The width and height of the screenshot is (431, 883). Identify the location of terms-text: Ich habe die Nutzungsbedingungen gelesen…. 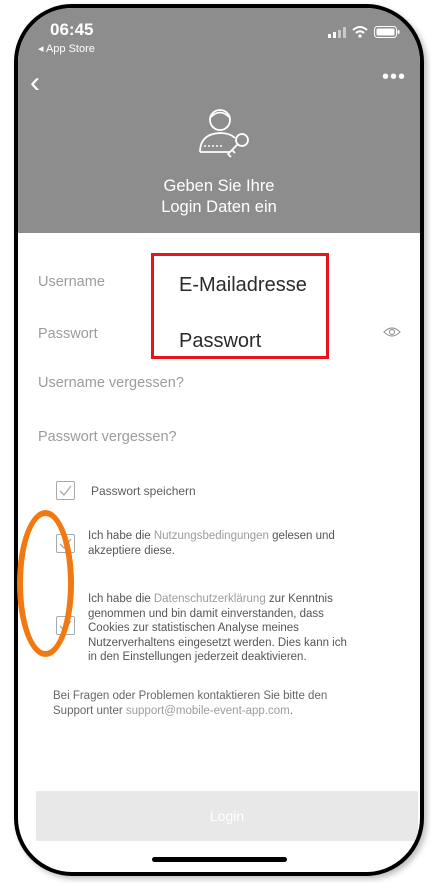
(211, 543).